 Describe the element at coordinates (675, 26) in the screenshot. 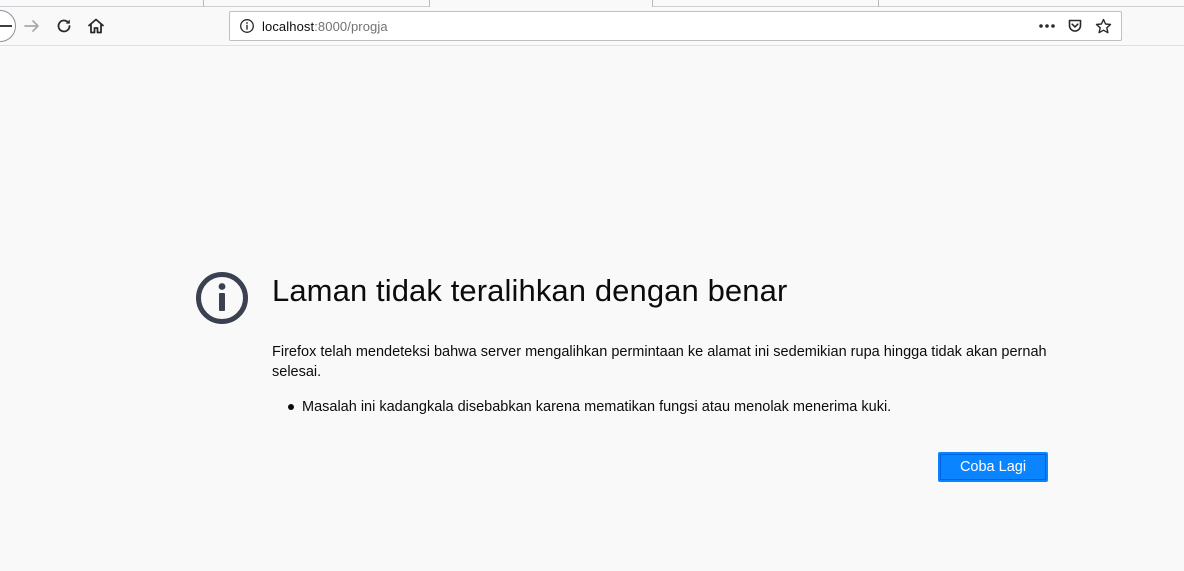

I see `url-bar: localhost:8000/progja` at that location.